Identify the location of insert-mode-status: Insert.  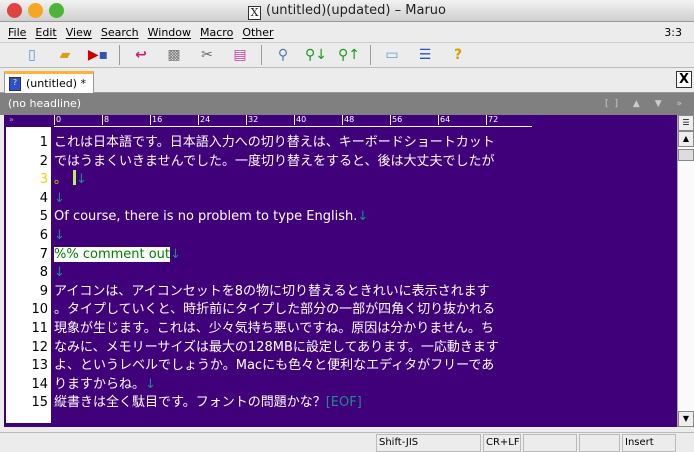
(649, 443).